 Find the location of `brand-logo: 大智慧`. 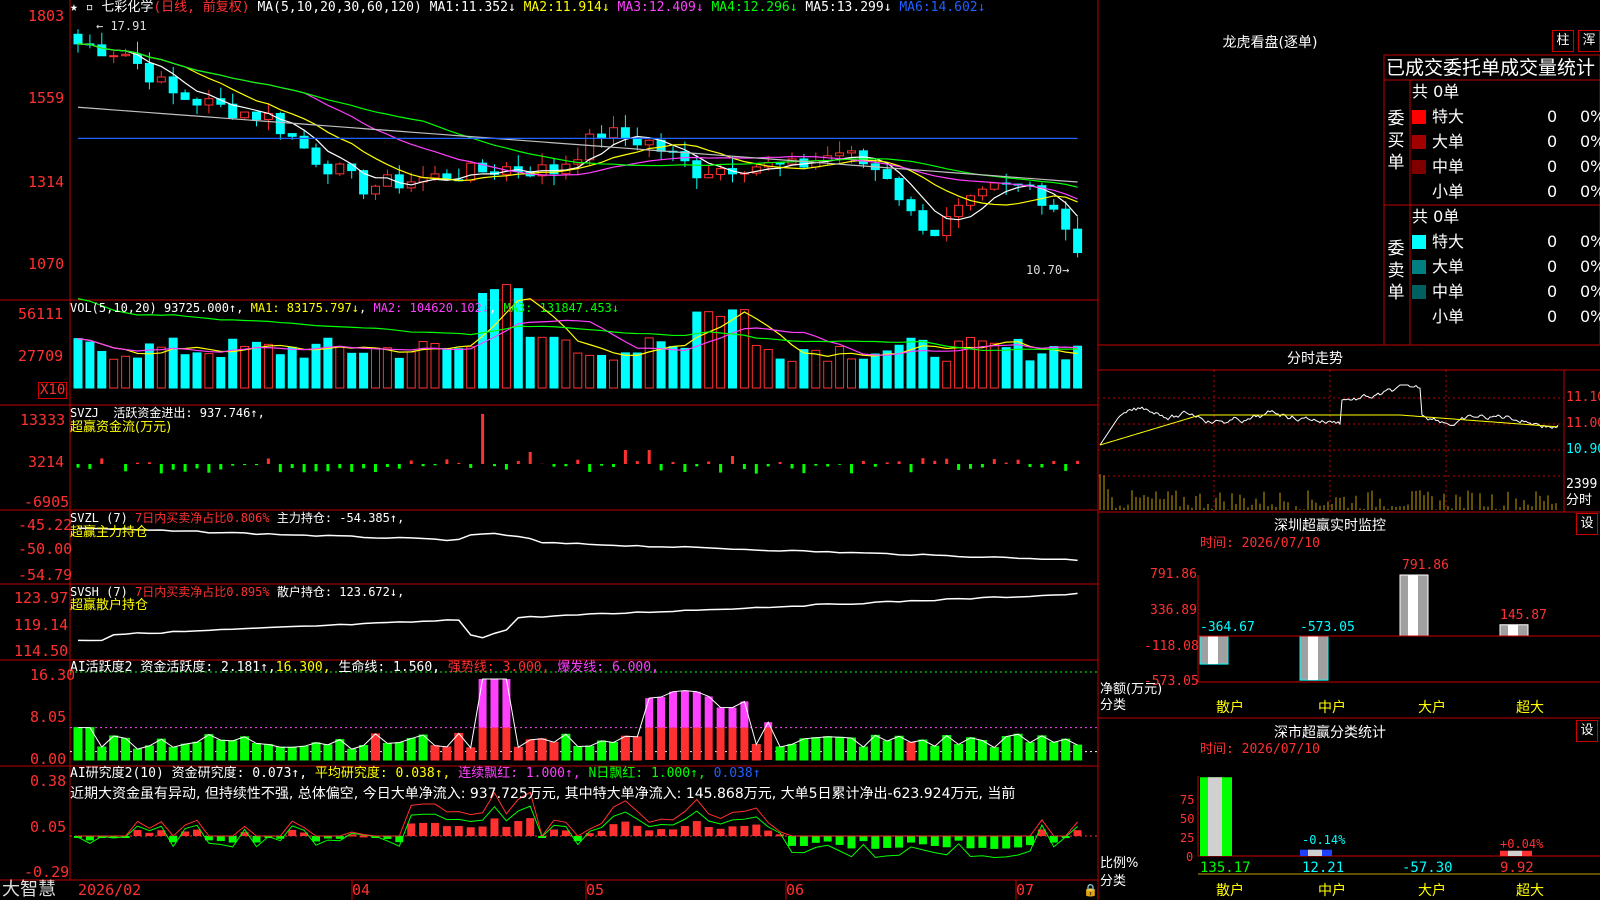

brand-logo: 大智慧 is located at coordinates (29, 889).